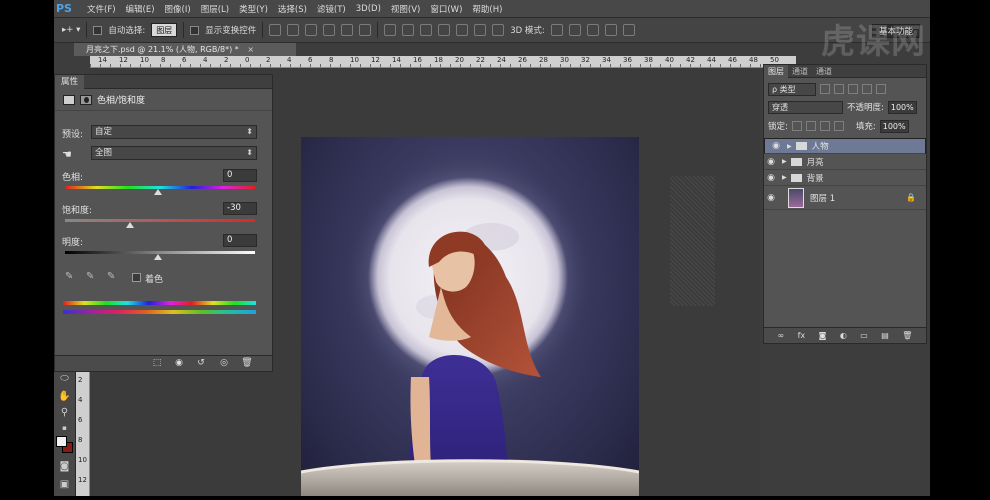 The width and height of the screenshot is (990, 500). I want to click on menu-layer: 图层(L), so click(215, 9).